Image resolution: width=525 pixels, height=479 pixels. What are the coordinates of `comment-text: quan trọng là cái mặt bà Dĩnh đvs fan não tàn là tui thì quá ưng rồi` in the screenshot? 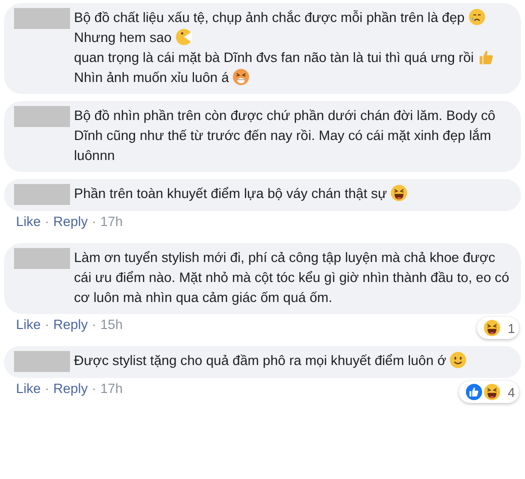 It's located at (274, 58).